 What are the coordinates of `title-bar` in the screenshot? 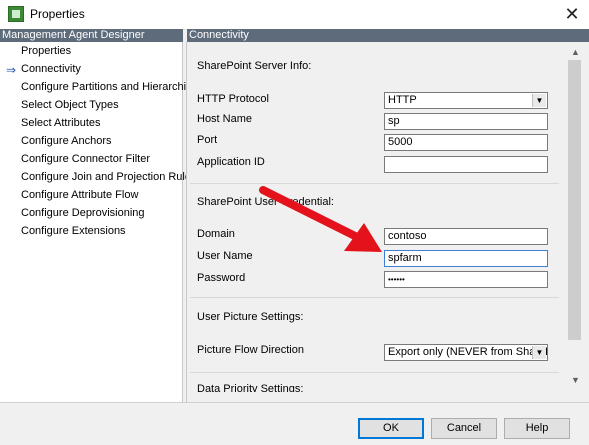 It's located at (294, 15).